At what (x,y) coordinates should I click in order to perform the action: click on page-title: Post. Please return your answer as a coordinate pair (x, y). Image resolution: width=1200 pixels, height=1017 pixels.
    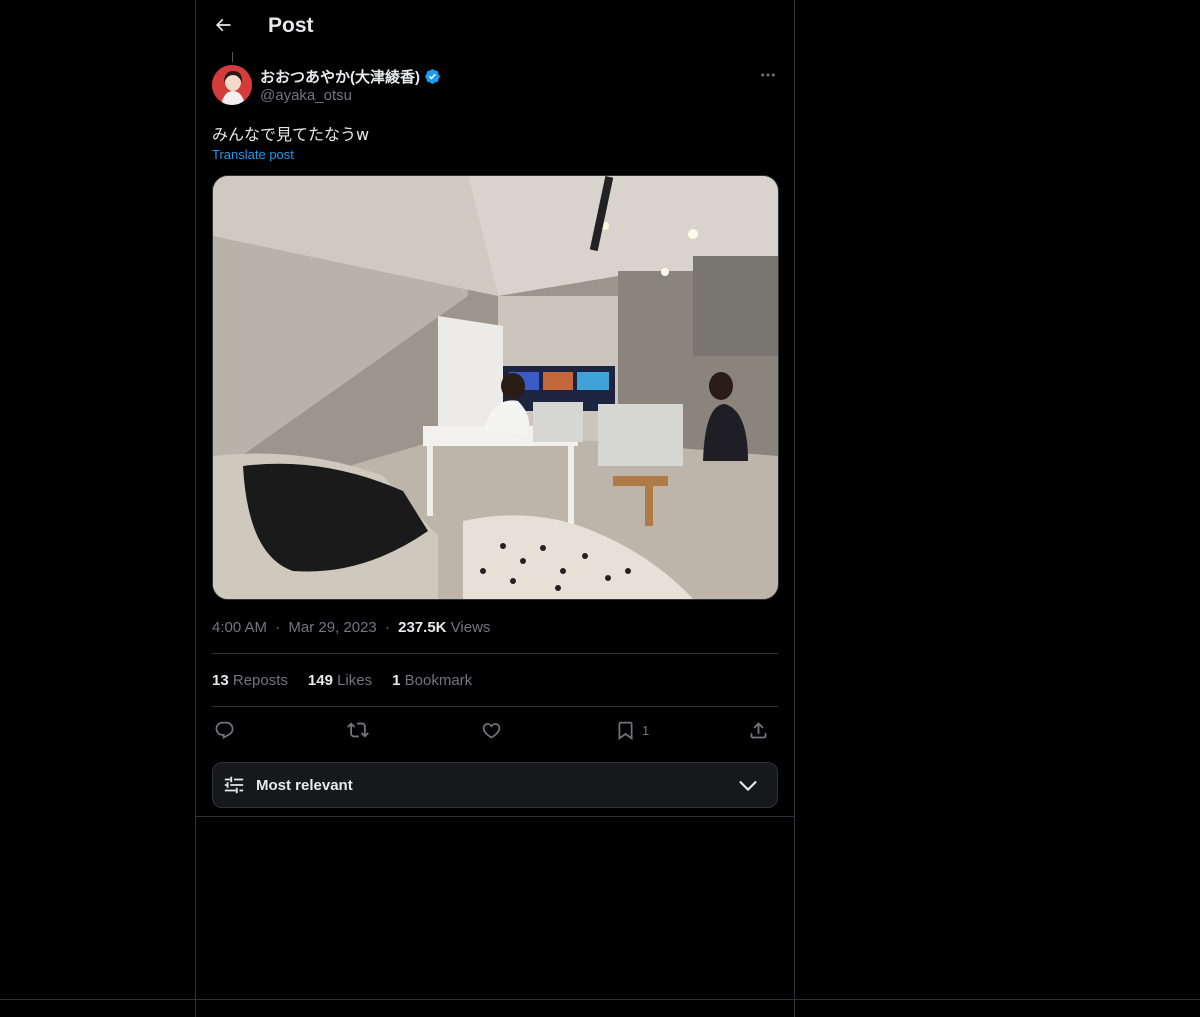
    Looking at the image, I should click on (291, 25).